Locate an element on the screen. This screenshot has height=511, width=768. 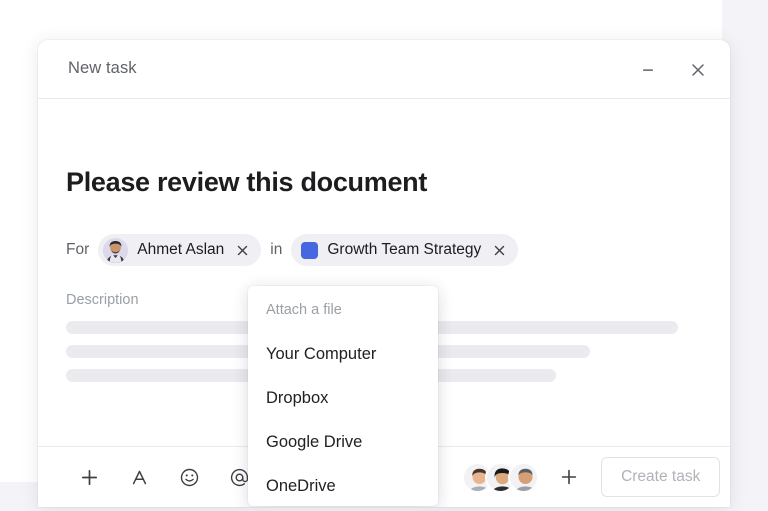
text-format-button is located at coordinates (139, 477).